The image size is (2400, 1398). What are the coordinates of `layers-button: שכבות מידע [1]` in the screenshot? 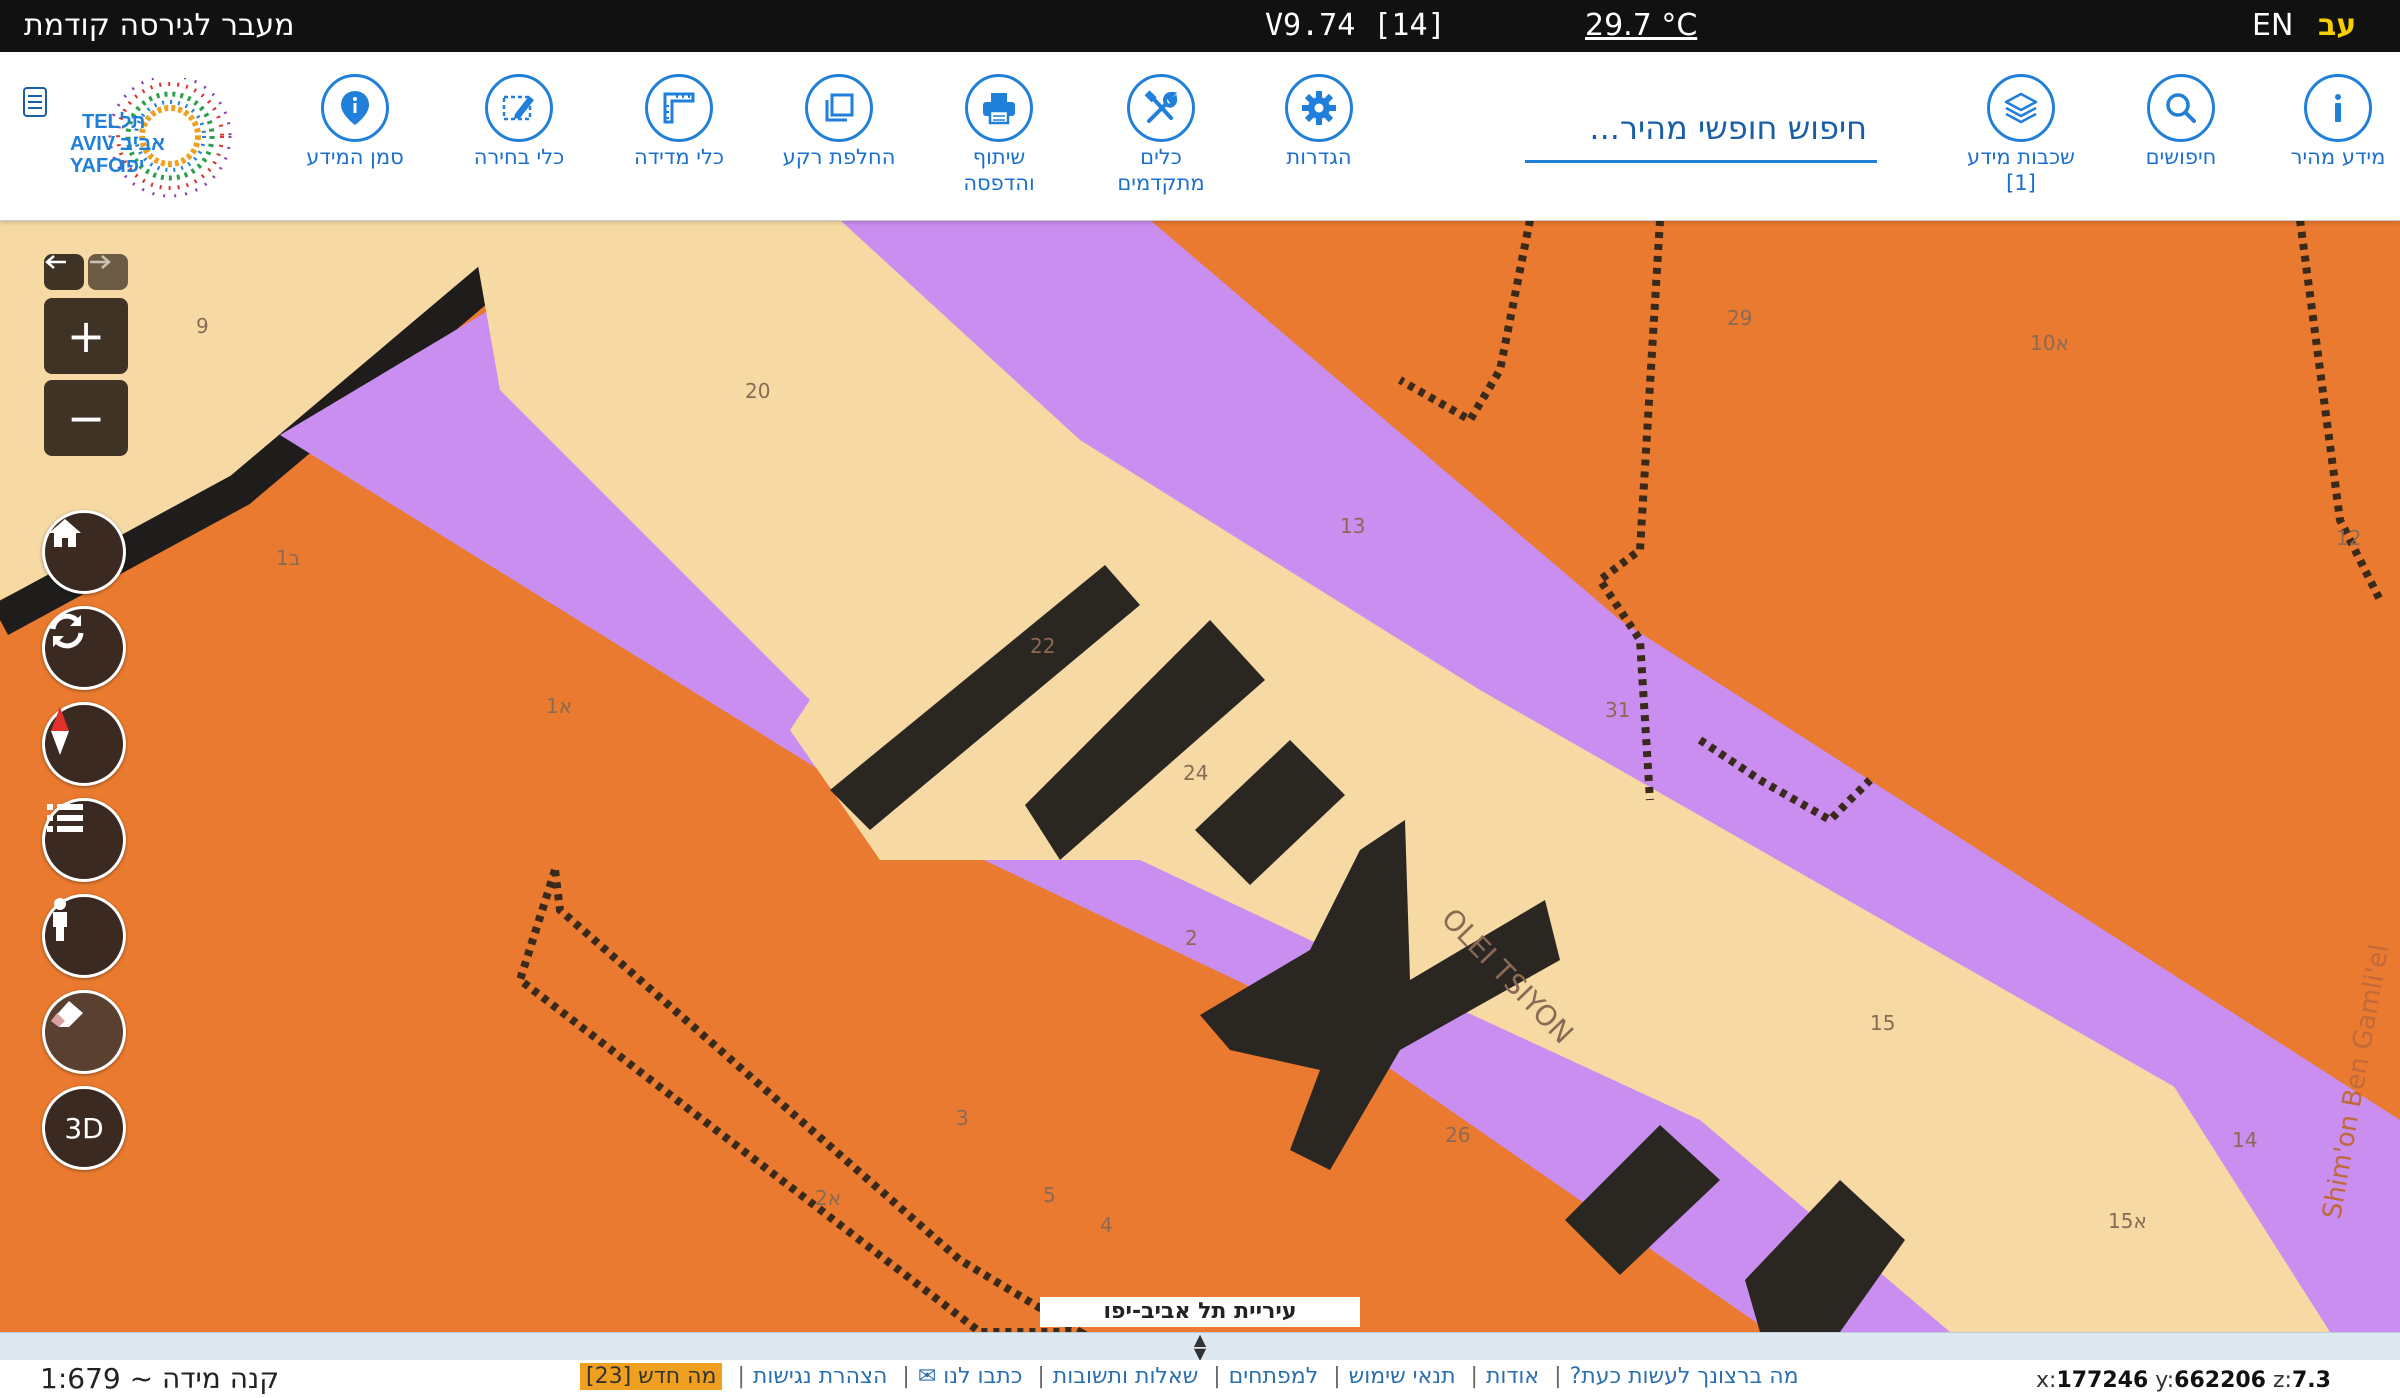 It's located at (2021, 135).